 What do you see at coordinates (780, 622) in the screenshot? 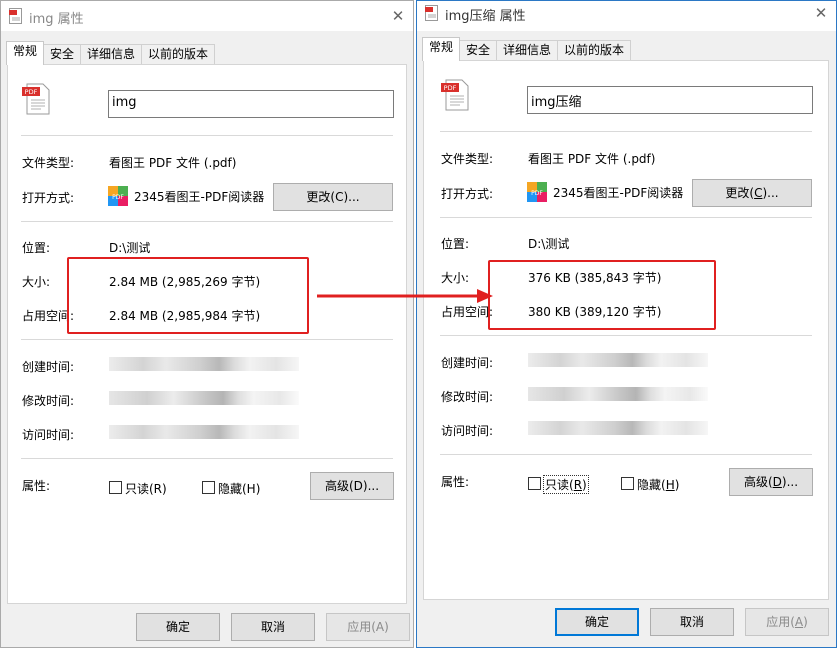
I see `apply-button-label: 应用(` at bounding box center [780, 622].